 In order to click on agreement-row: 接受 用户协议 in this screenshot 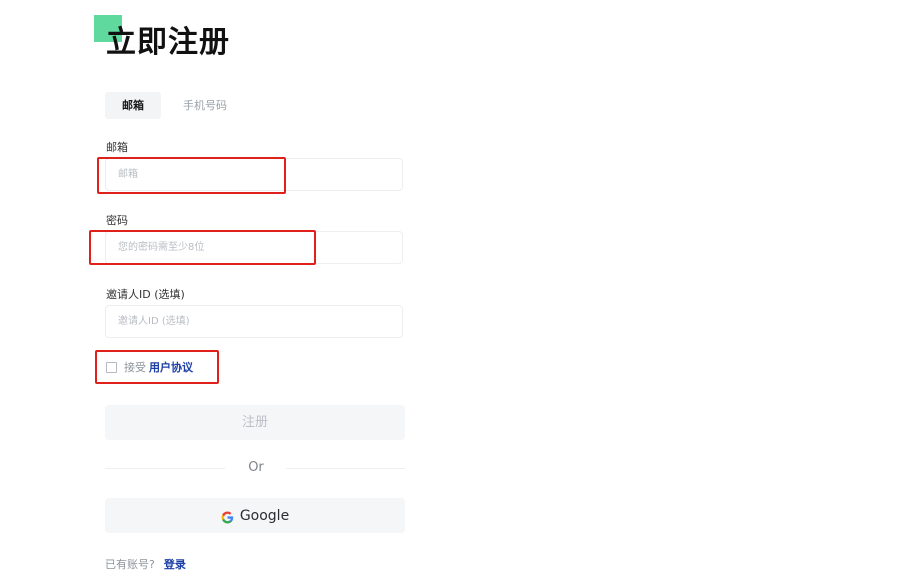, I will do `click(149, 367)`.